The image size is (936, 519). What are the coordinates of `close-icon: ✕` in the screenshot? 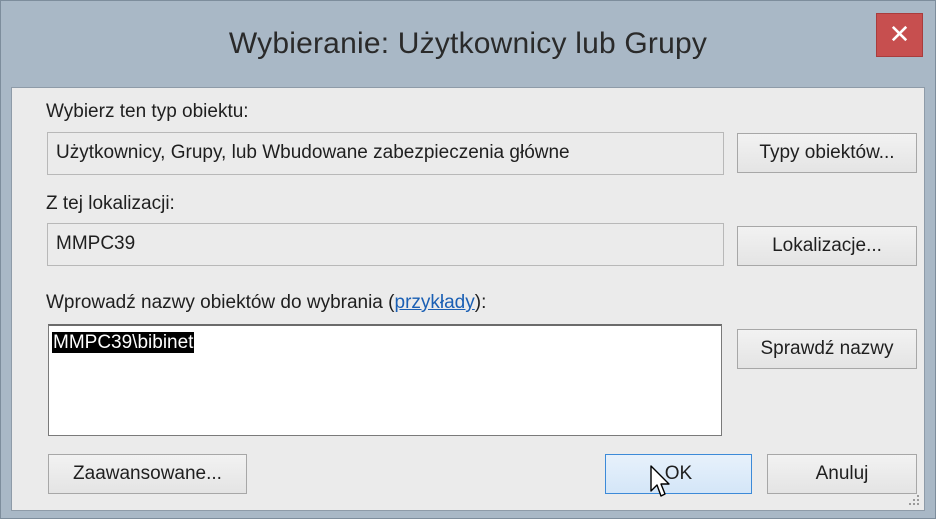 It's located at (899, 34).